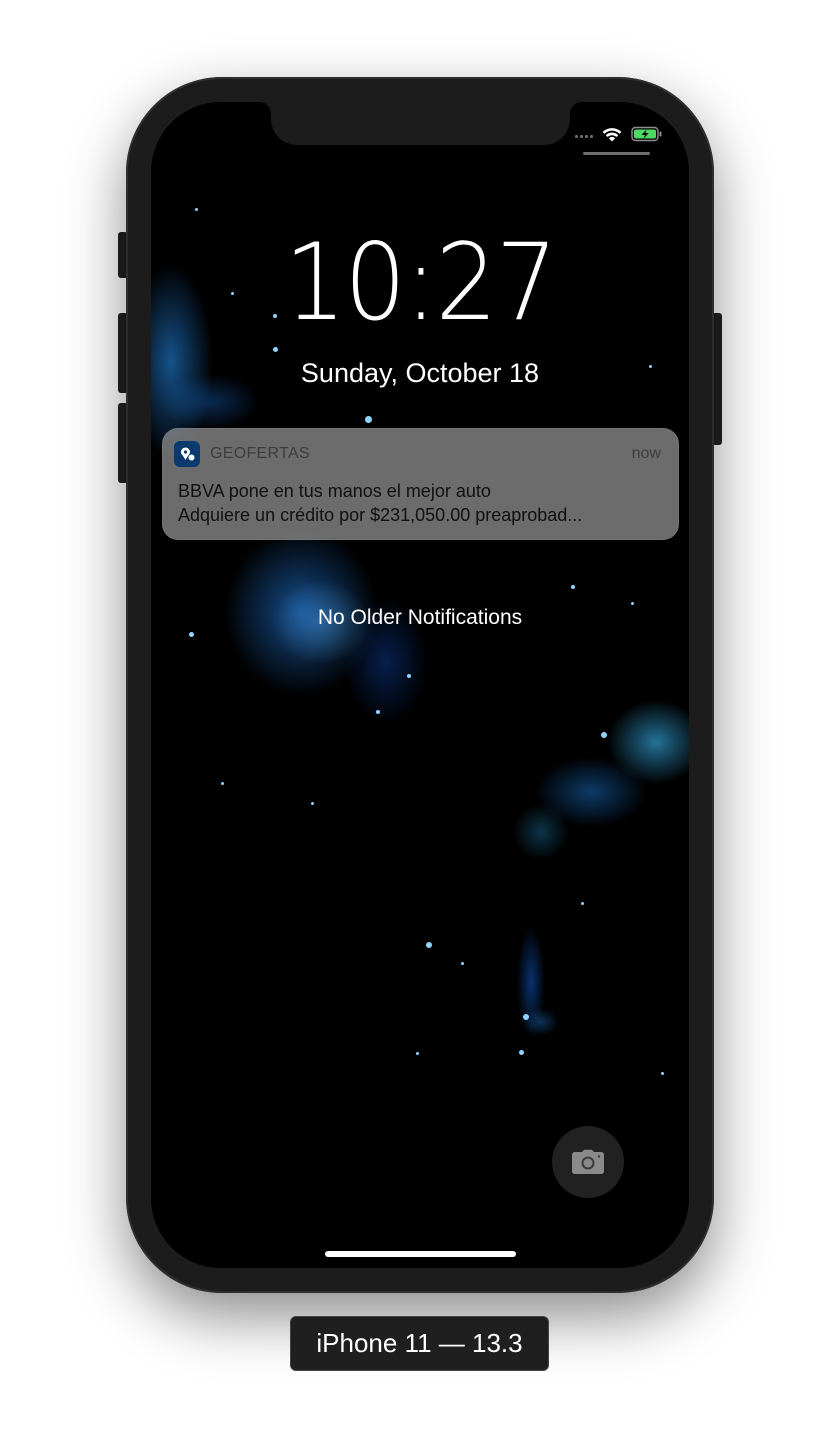 The width and height of the screenshot is (840, 1444). I want to click on notification-app-name: GEOFERTAS, so click(260, 453).